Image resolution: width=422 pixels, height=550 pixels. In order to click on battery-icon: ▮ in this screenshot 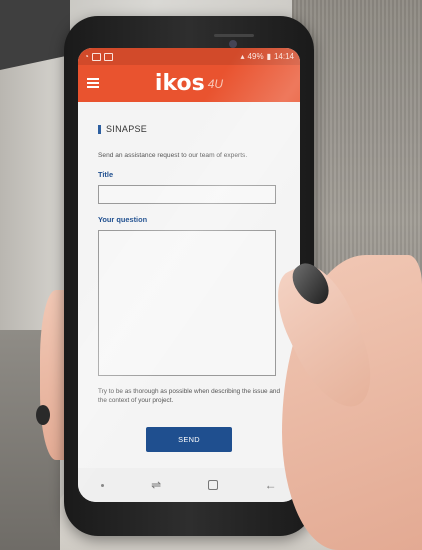, I will do `click(268, 56)`.